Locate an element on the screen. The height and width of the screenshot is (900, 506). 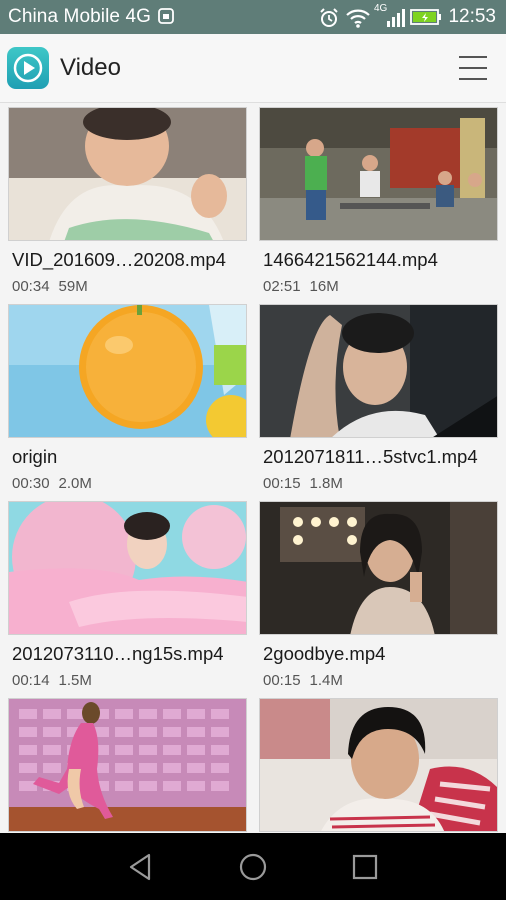
wifi-icon is located at coordinates (358, 20).